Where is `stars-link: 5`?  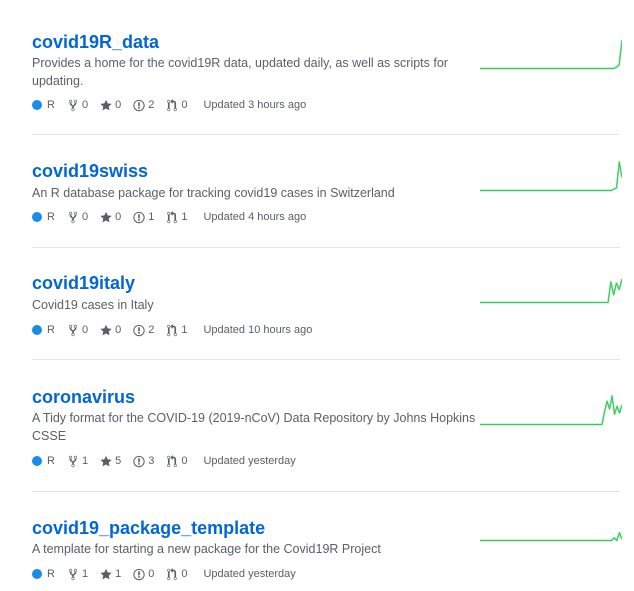
stars-link: 5 is located at coordinates (110, 461).